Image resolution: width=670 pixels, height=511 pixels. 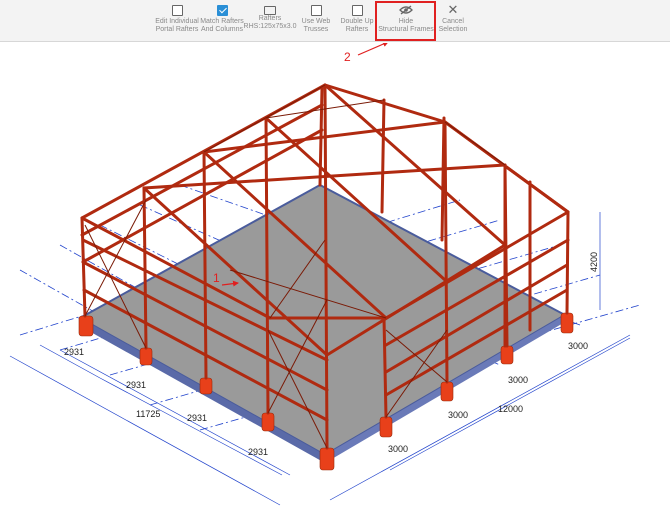 I want to click on match-rafters-checkbox, so click(x=222, y=10).